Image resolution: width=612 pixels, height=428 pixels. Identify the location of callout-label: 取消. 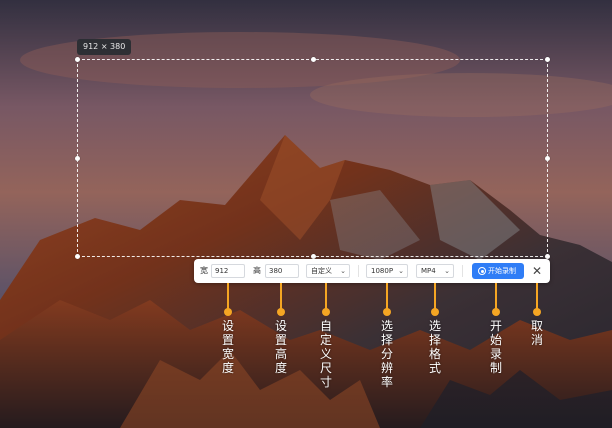
(536, 333).